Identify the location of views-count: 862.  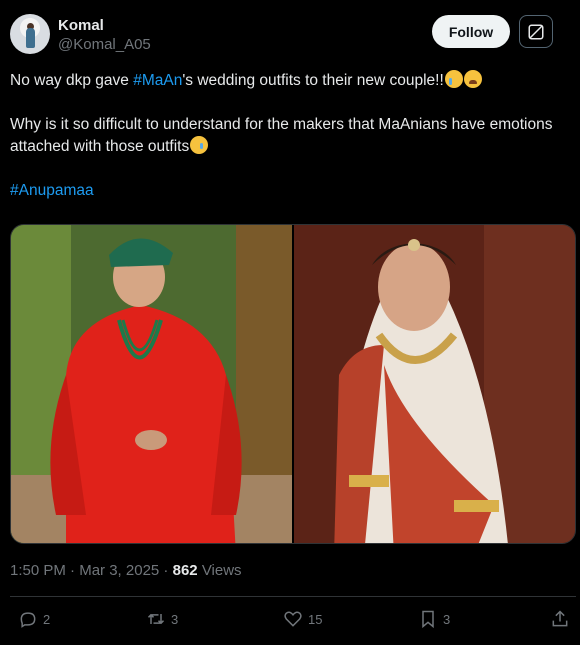
(185, 570).